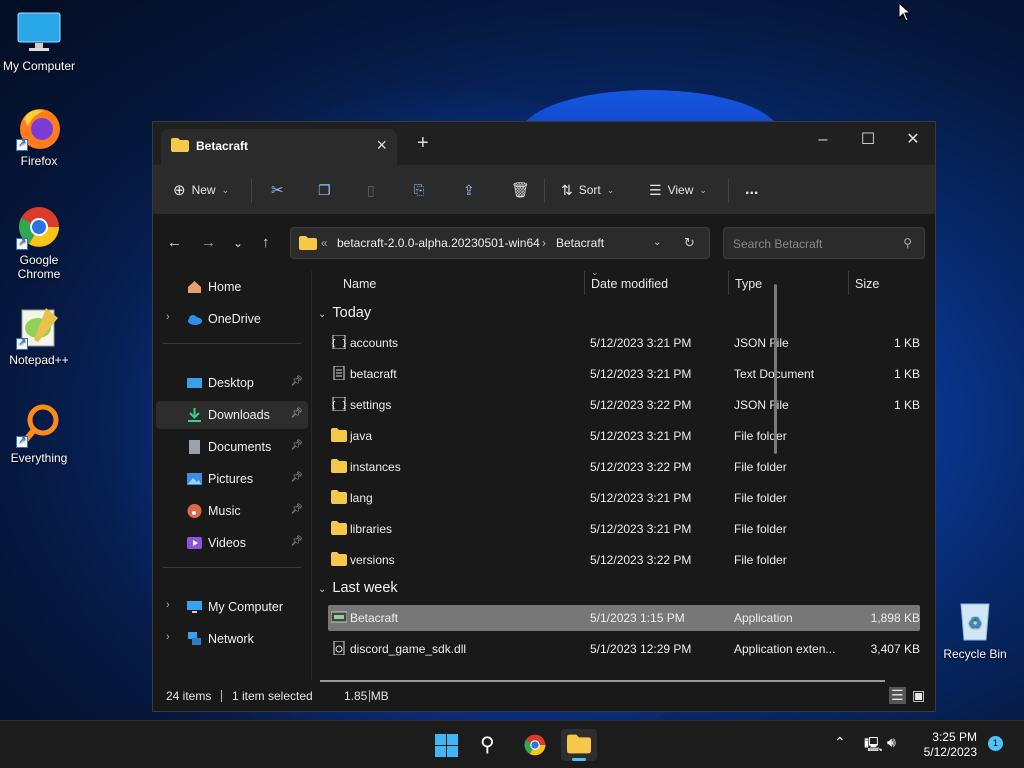  I want to click on search-taskbar-button: ⚲, so click(490, 745).